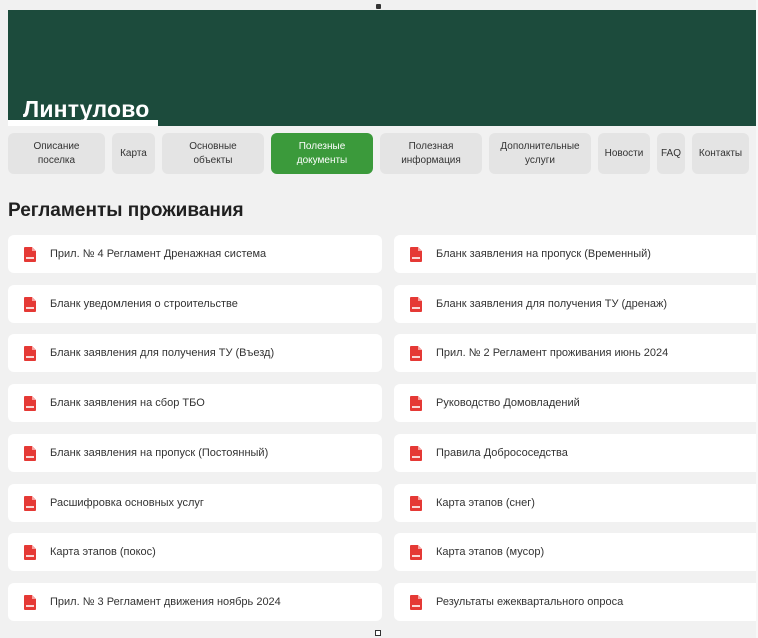 This screenshot has height=638, width=758. Describe the element at coordinates (144, 304) in the screenshot. I see `document-label: Бланк уведомления о строительстве` at that location.